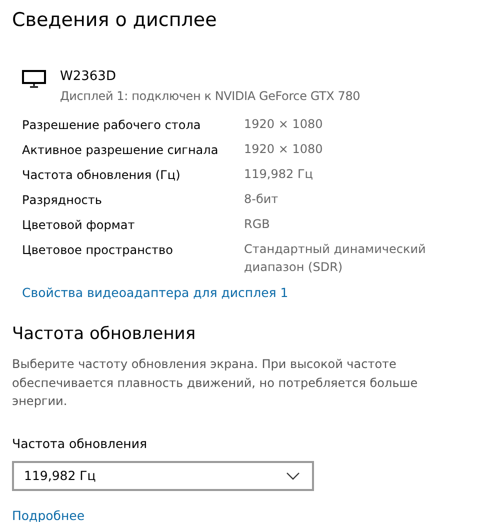 Image resolution: width=500 pixels, height=522 pixels. What do you see at coordinates (104, 334) in the screenshot?
I see `section-heading: Частота обновления` at bounding box center [104, 334].